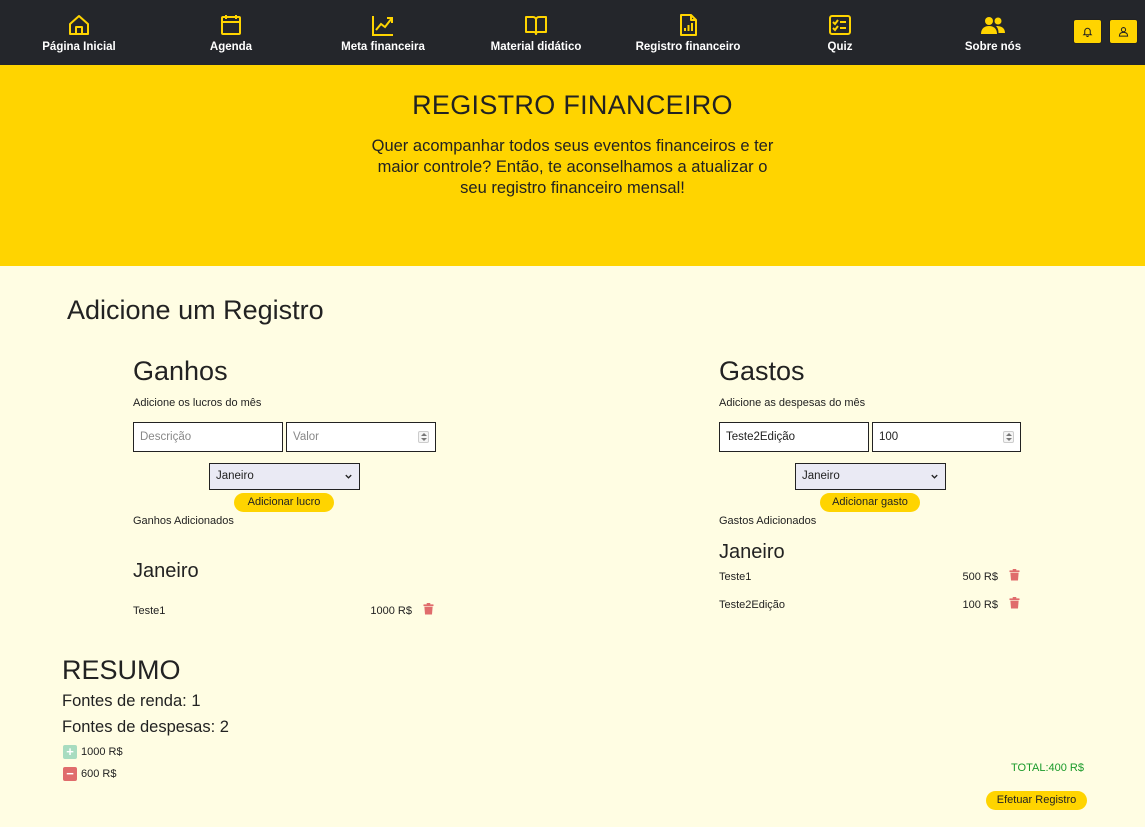 The image size is (1145, 827). I want to click on nav-item-sobre-nos: Sobre nós, so click(993, 32).